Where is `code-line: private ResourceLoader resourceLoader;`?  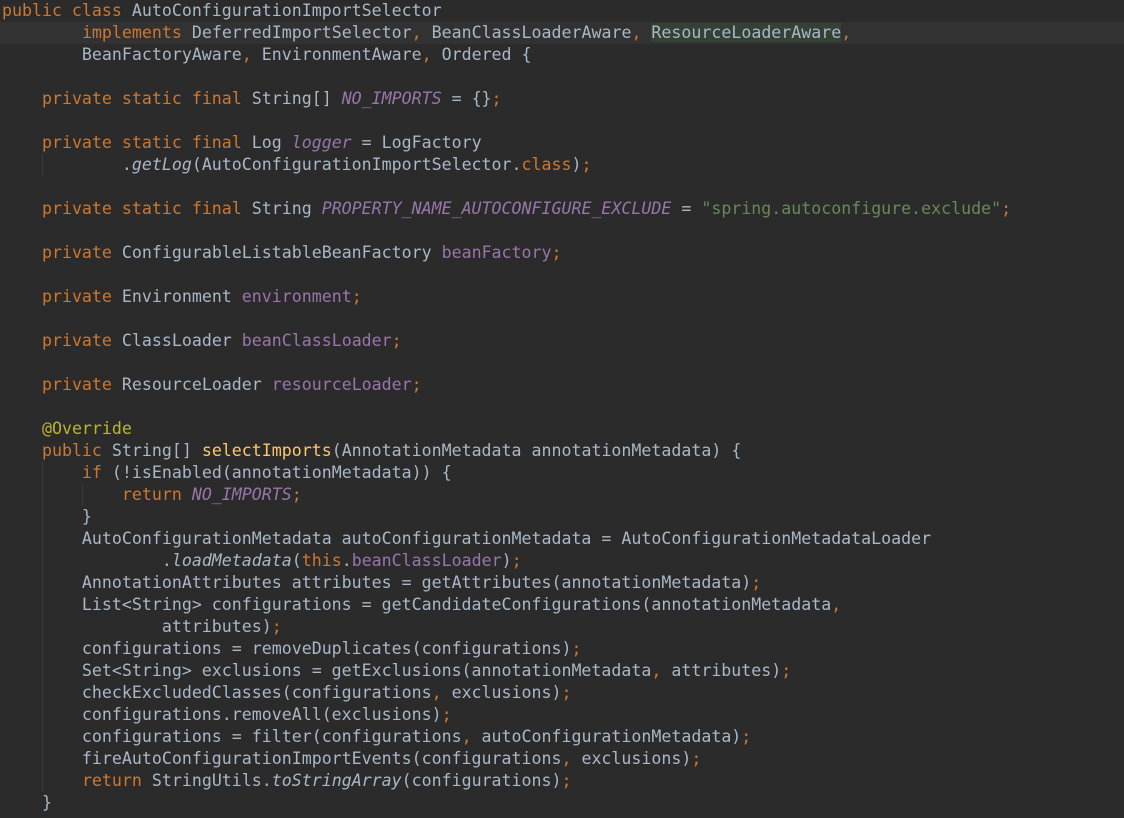
code-line: private ResourceLoader resourceLoader; is located at coordinates (212, 385).